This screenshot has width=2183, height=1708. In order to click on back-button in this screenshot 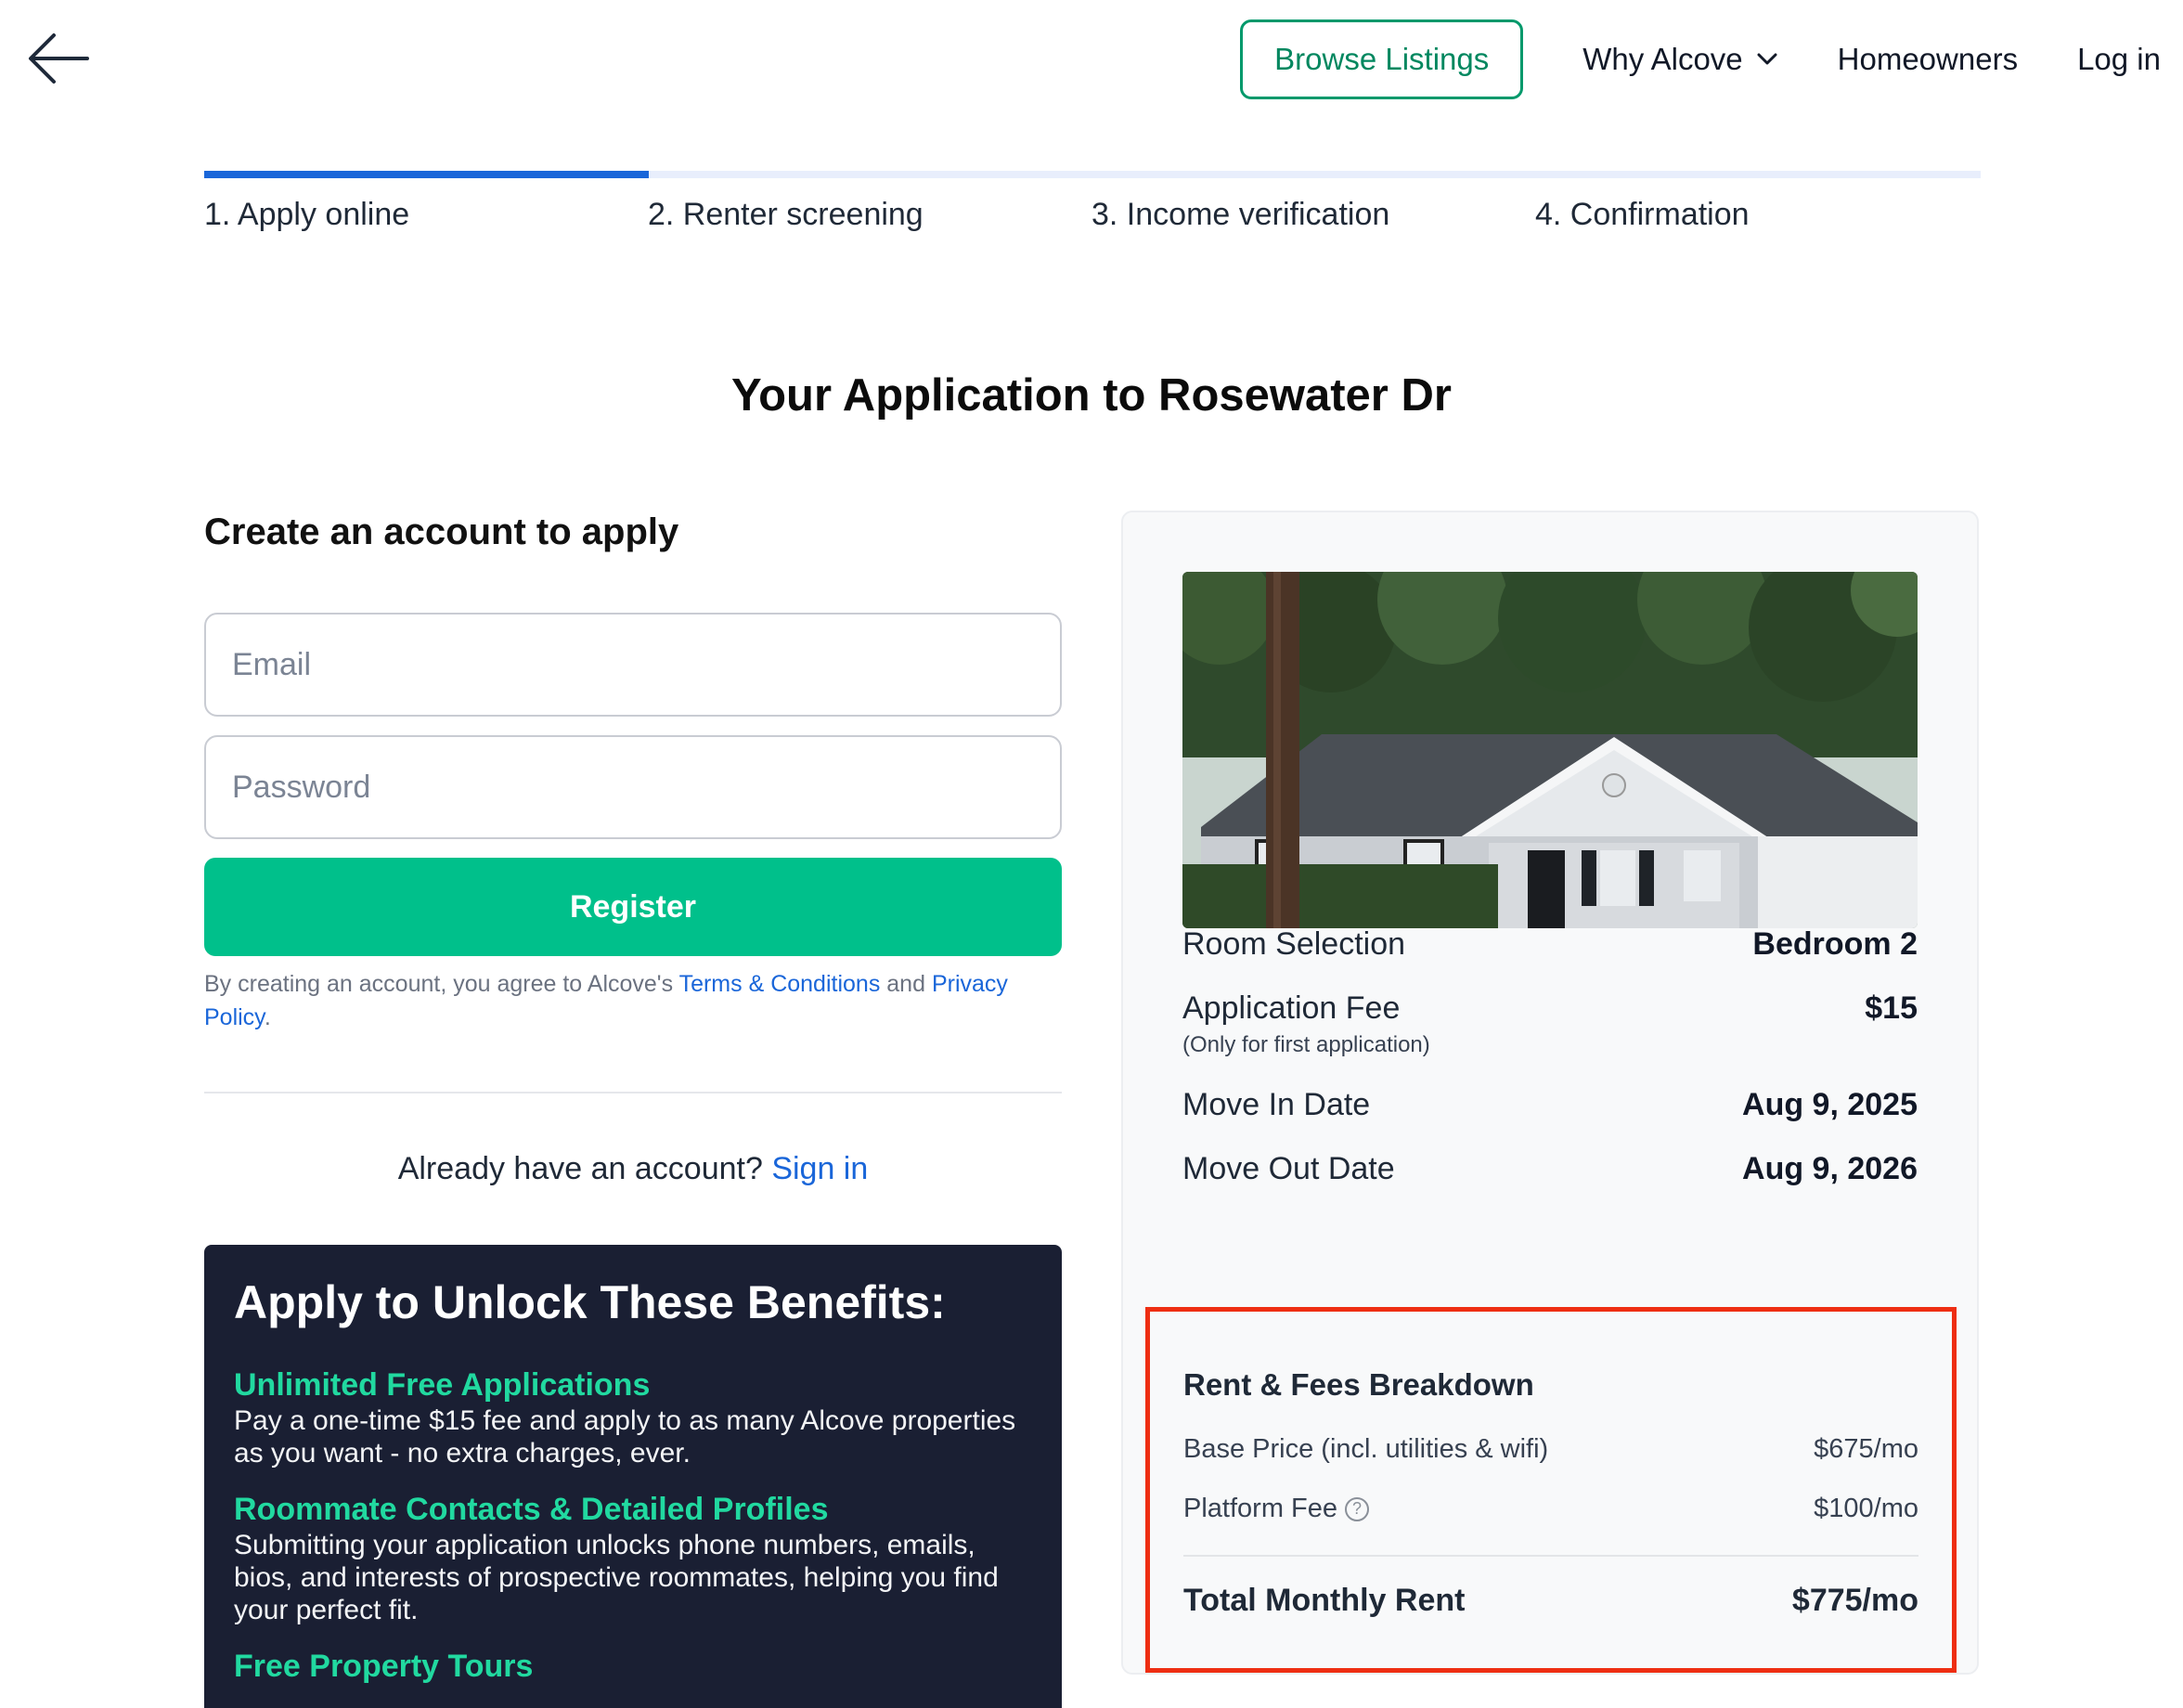, I will do `click(58, 58)`.